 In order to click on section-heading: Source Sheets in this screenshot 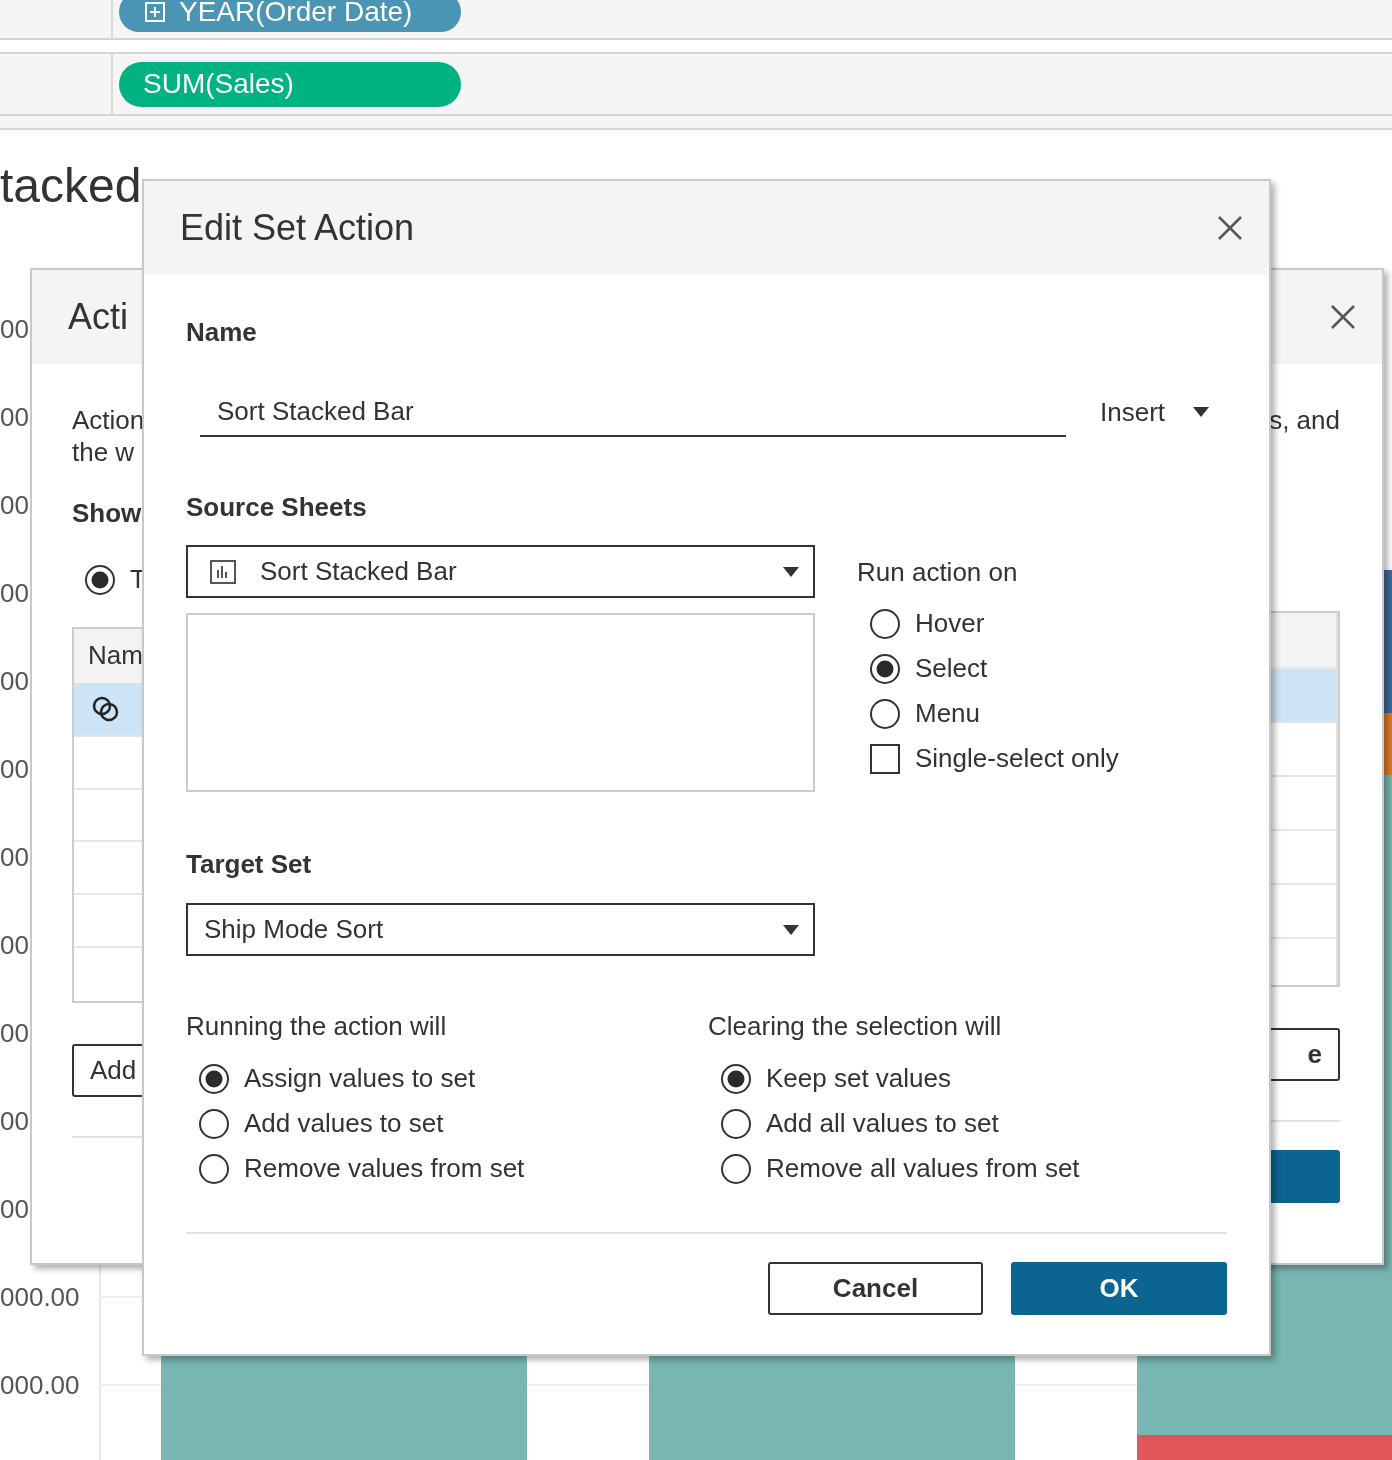, I will do `click(276, 507)`.